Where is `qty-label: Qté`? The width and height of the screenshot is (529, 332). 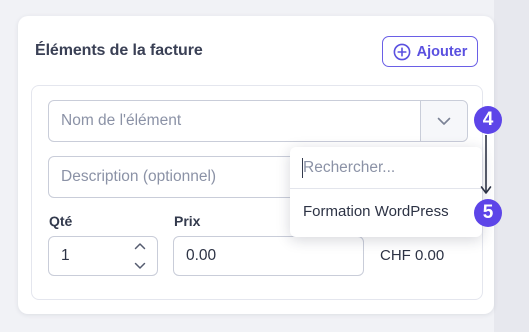 qty-label: Qté is located at coordinates (61, 221).